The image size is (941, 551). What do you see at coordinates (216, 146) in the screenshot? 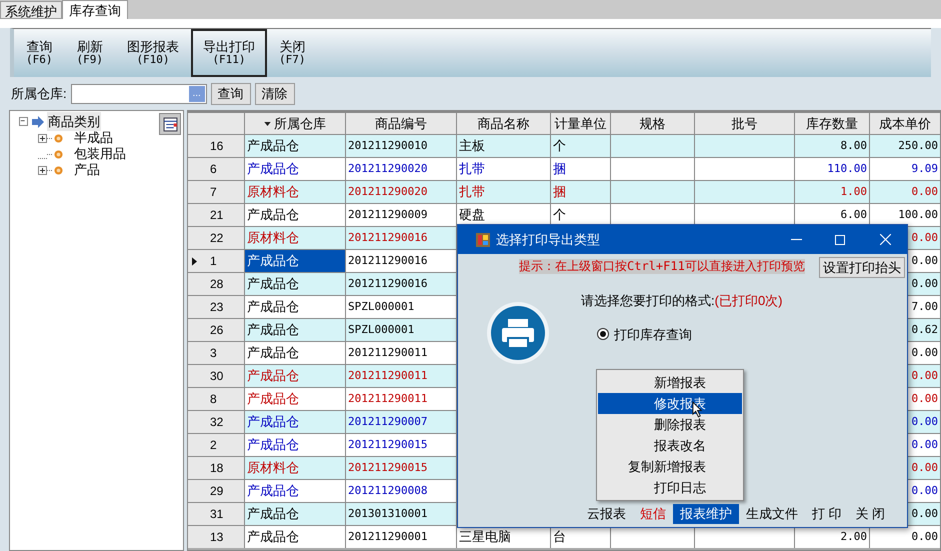
I see `row-header: 16` at bounding box center [216, 146].